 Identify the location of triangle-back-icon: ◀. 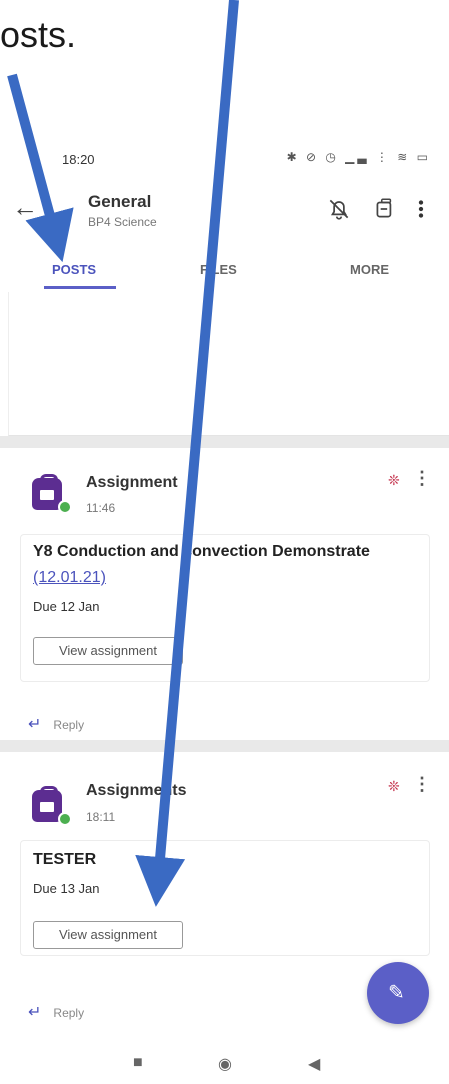
(314, 1064).